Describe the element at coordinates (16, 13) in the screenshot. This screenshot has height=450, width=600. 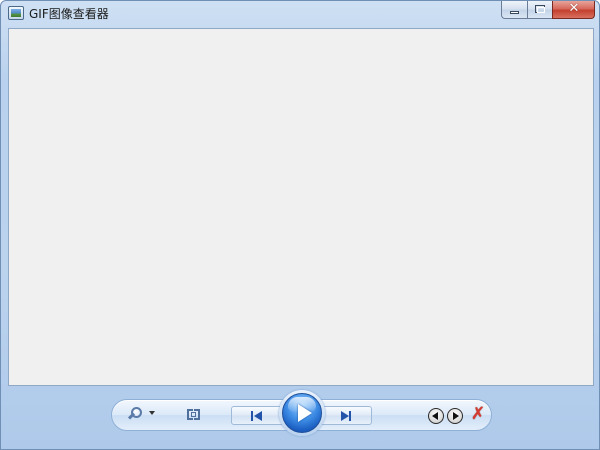
I see `image-viewer-app-icon` at that location.